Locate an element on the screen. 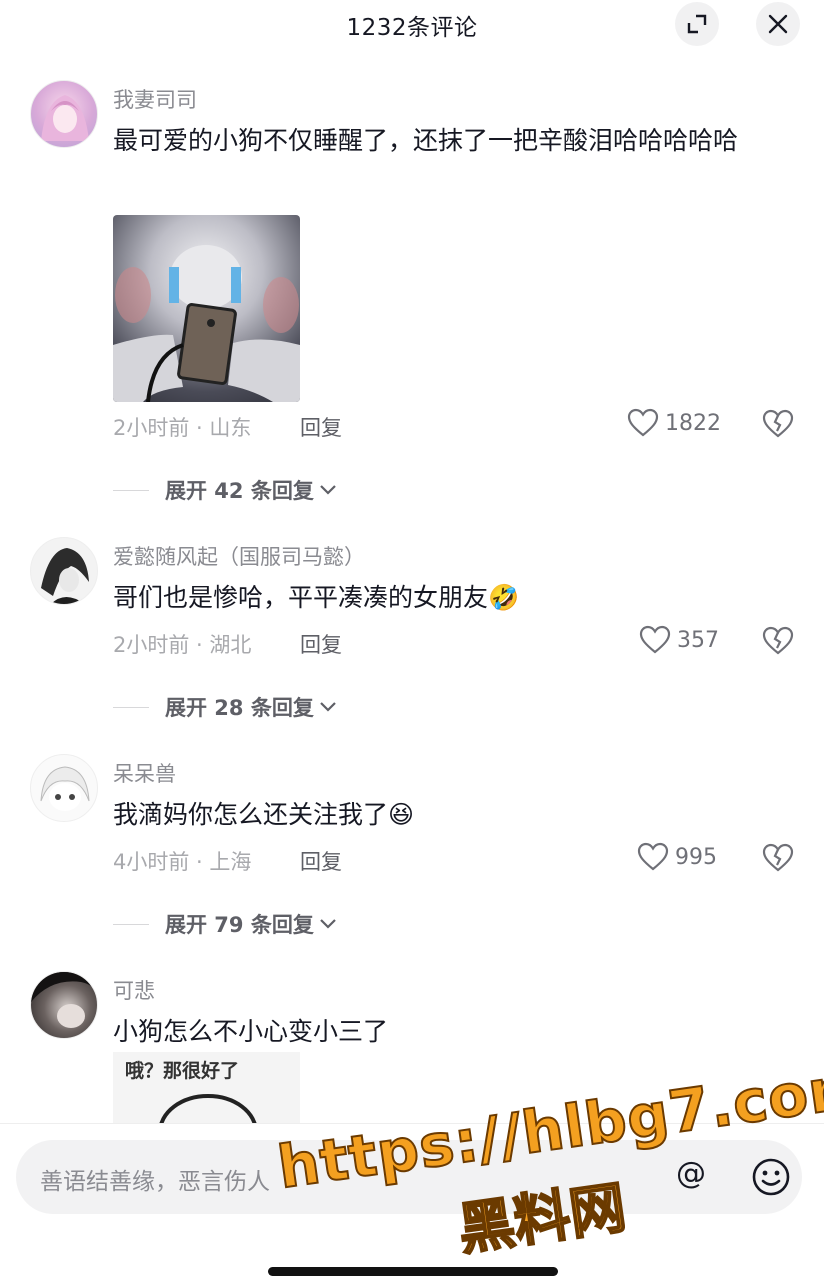 The width and height of the screenshot is (824, 1280). expand-replies-label: 展开 42 条回复 is located at coordinates (239, 491).